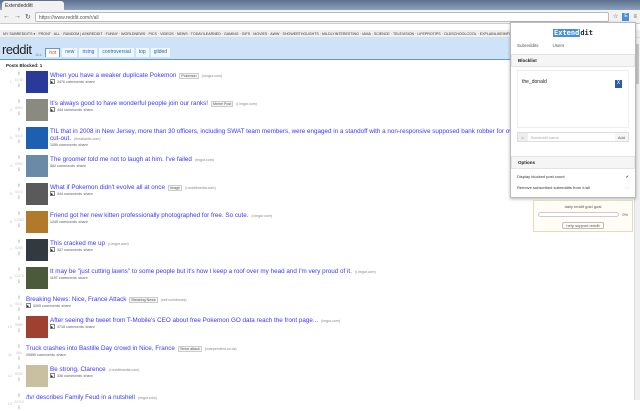 This screenshot has height=411, width=640. I want to click on post-domain: (self.worldnews), so click(174, 300).